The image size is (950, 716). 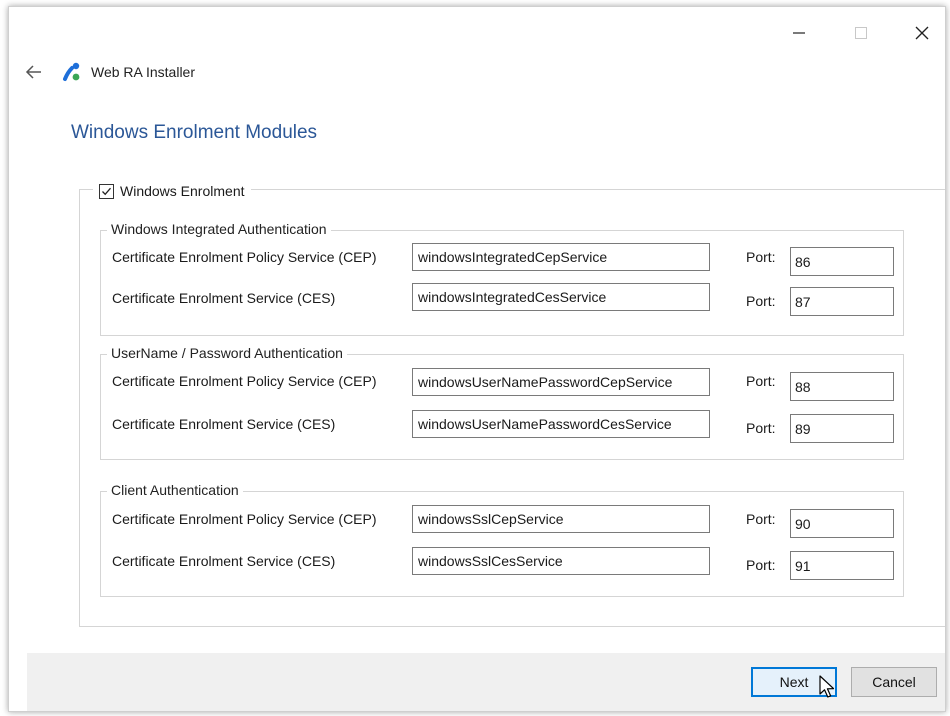 What do you see at coordinates (561, 297) in the screenshot?
I see `integrated-ces-input: windowsIntegratedCesService` at bounding box center [561, 297].